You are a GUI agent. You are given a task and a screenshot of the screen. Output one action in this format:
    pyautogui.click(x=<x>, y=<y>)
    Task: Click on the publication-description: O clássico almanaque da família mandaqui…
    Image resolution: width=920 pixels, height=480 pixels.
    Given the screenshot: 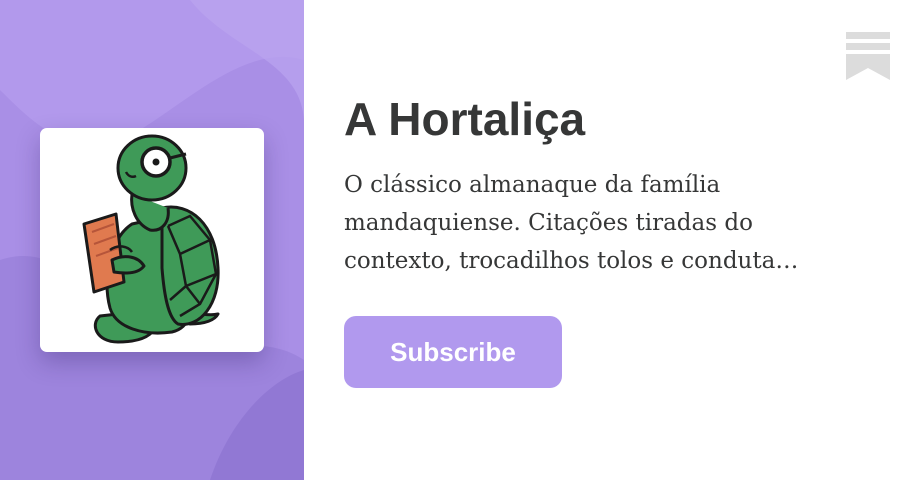 What is the action you would take?
    pyautogui.click(x=571, y=223)
    